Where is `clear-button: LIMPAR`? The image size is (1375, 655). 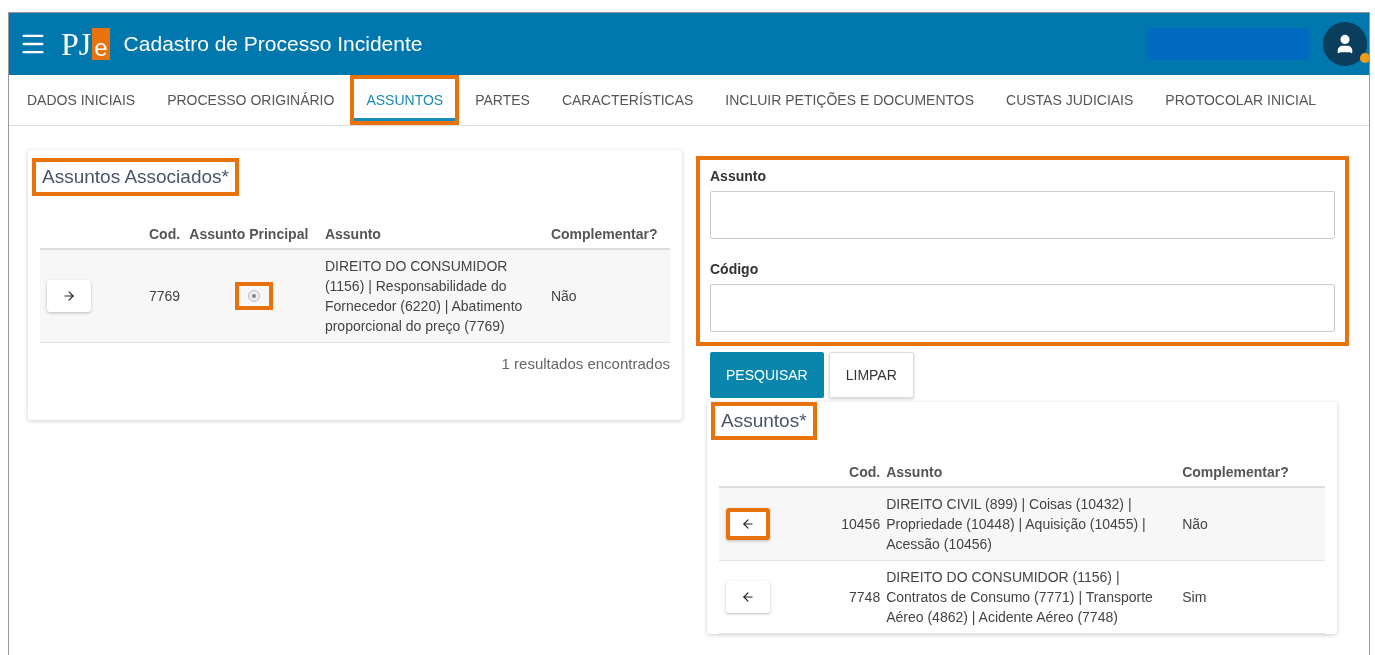 clear-button: LIMPAR is located at coordinates (871, 375).